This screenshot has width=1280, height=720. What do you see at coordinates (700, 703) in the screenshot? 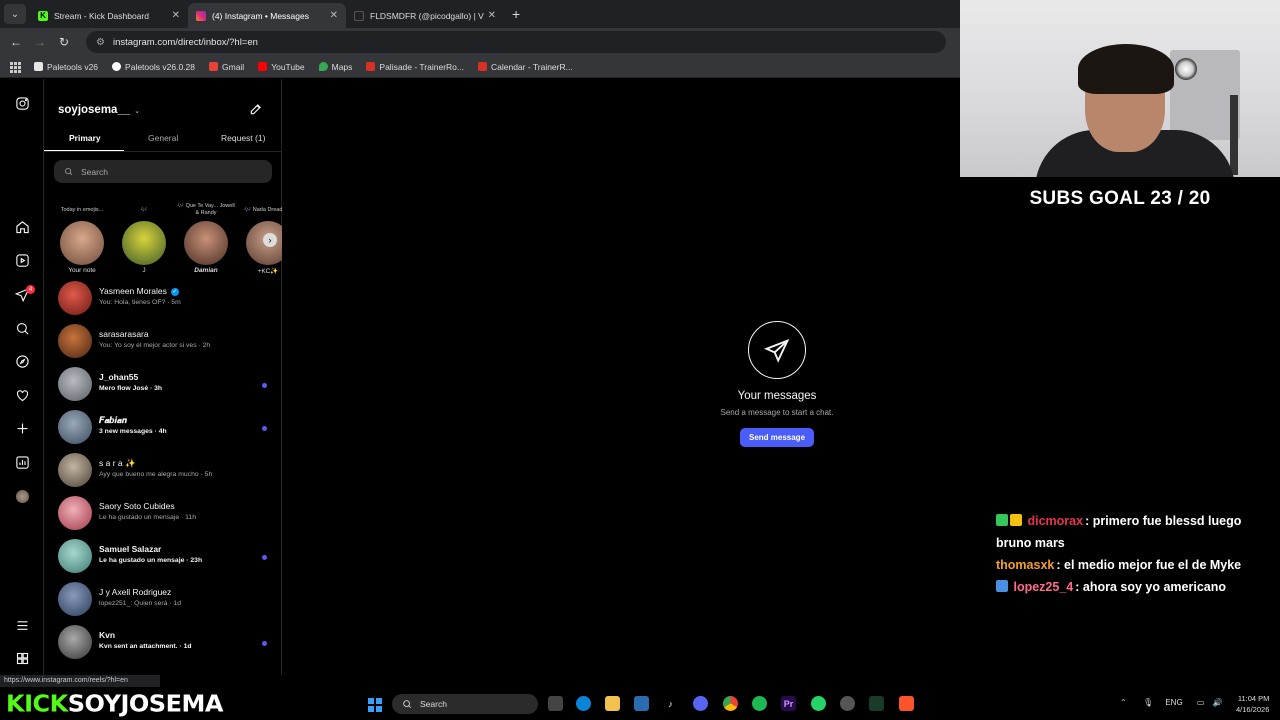
I see `discord-icon` at bounding box center [700, 703].